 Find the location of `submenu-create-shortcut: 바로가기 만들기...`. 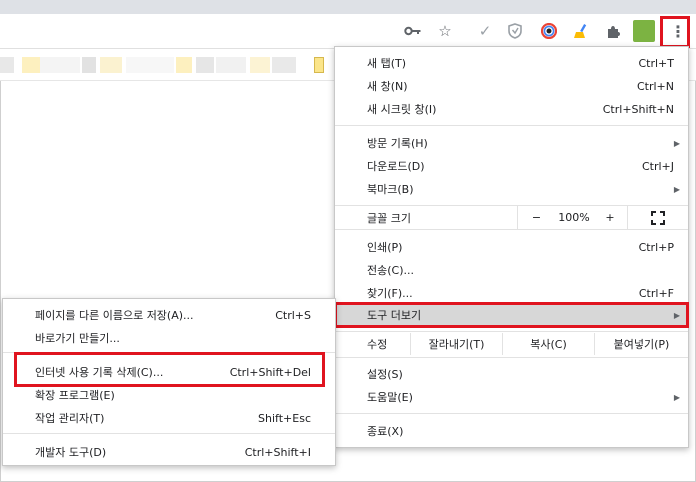

submenu-create-shortcut: 바로가기 만들기... is located at coordinates (169, 338).